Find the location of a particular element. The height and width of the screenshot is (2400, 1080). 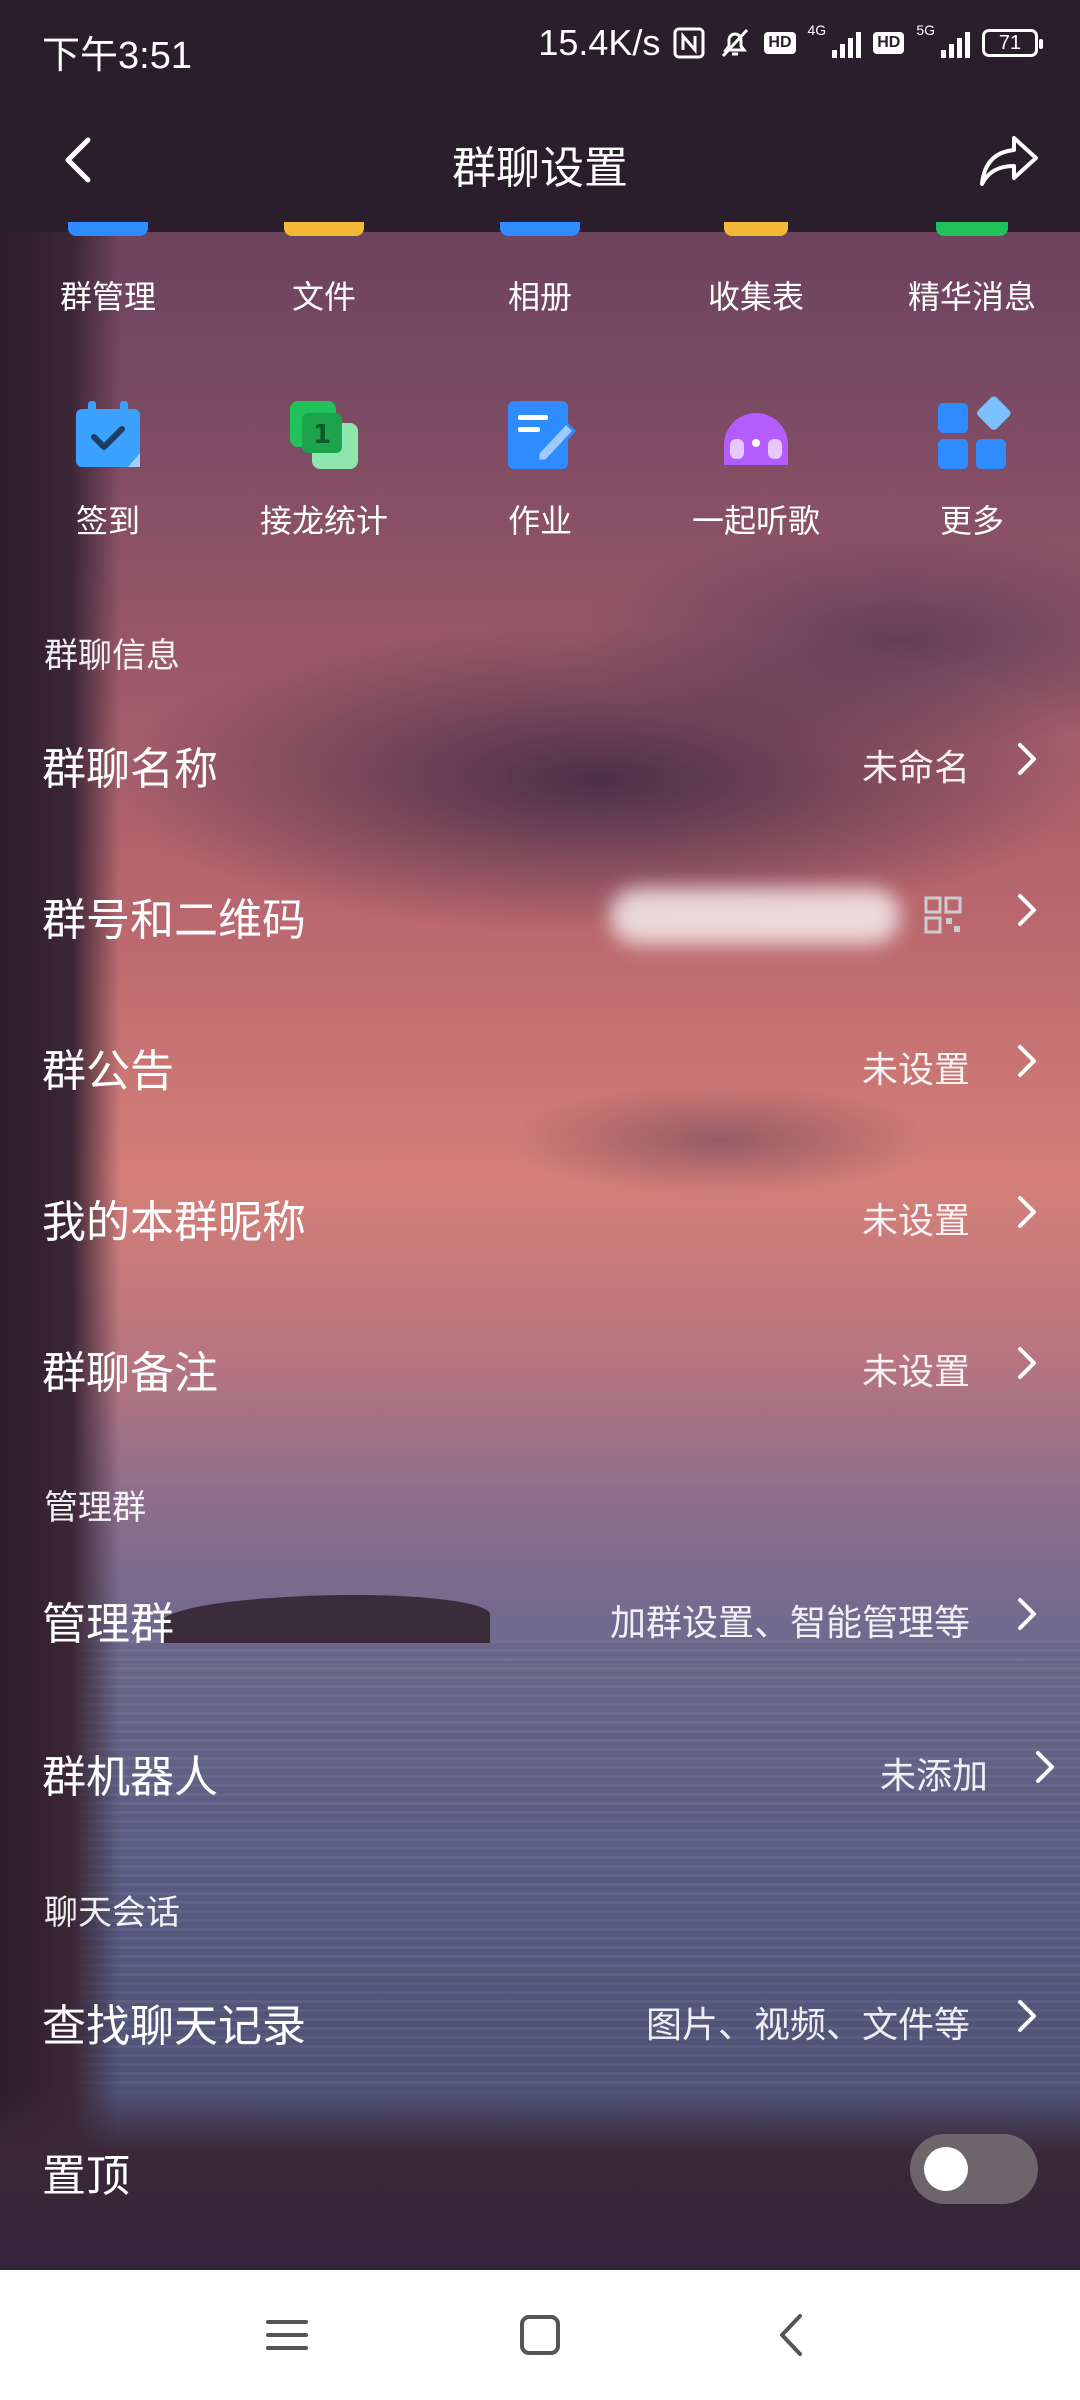

album-icon is located at coordinates (540, 229).